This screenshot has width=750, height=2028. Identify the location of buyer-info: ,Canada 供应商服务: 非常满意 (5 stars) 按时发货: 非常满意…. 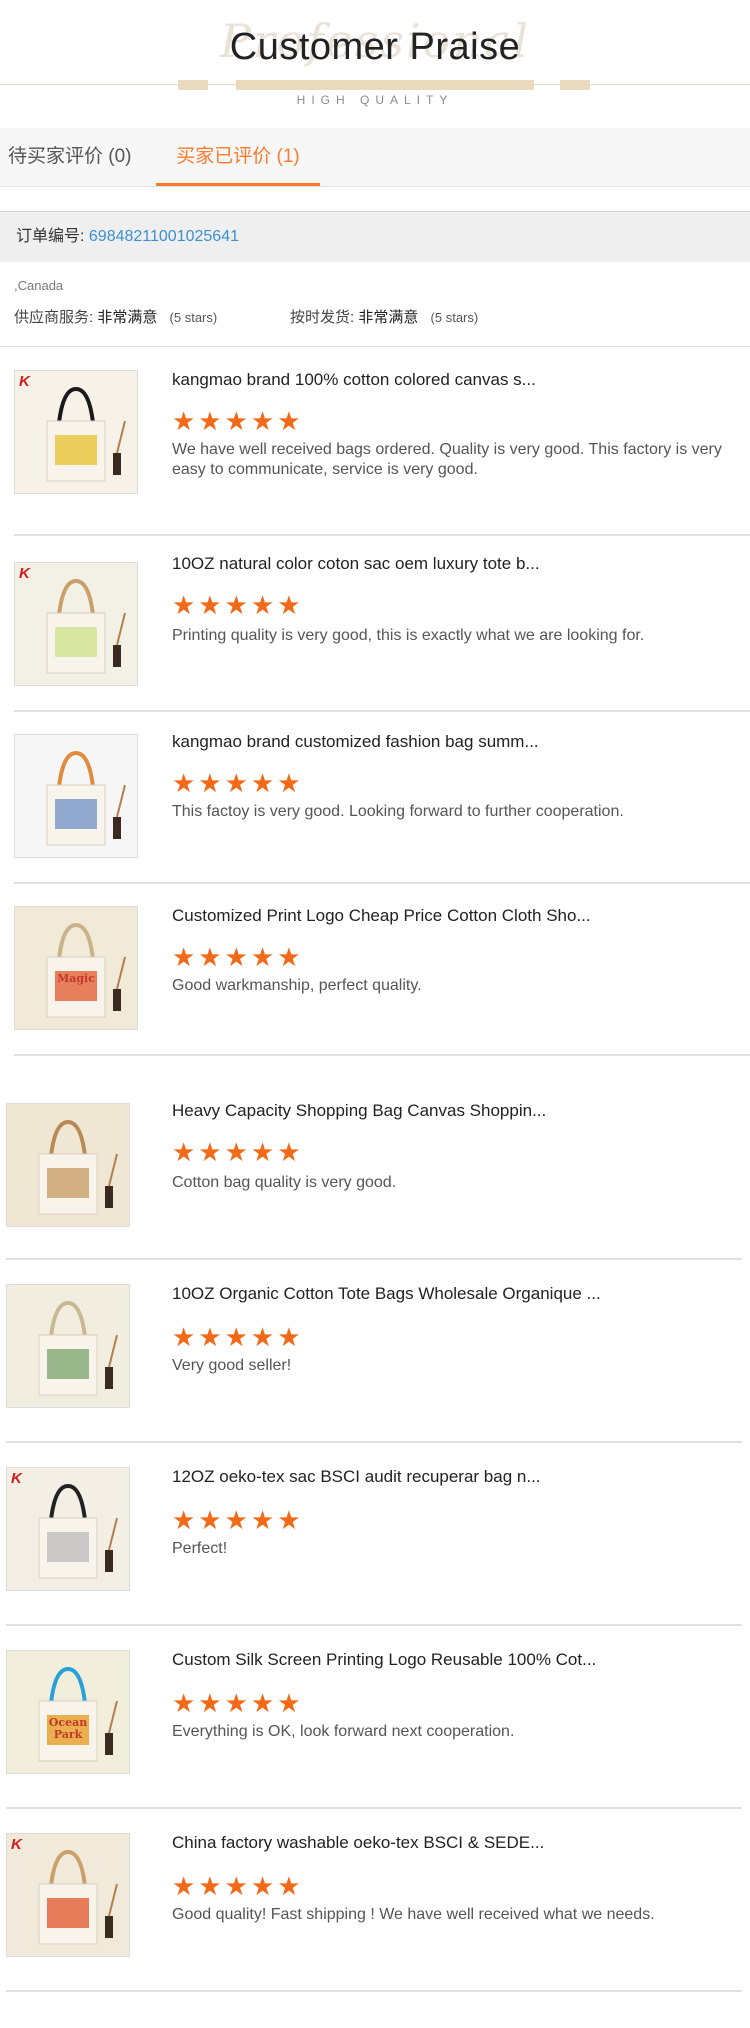
(375, 304).